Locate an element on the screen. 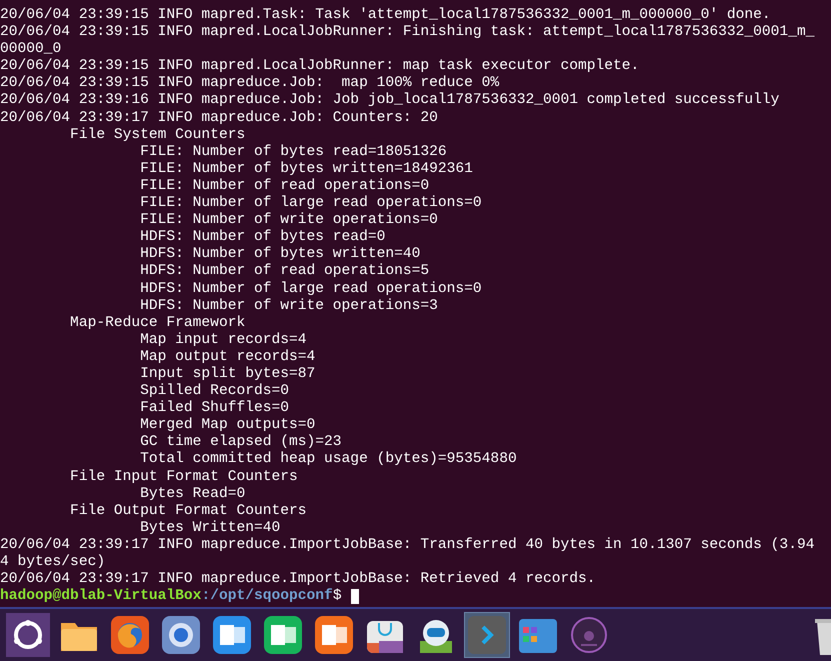  text-cursor is located at coordinates (354, 596).